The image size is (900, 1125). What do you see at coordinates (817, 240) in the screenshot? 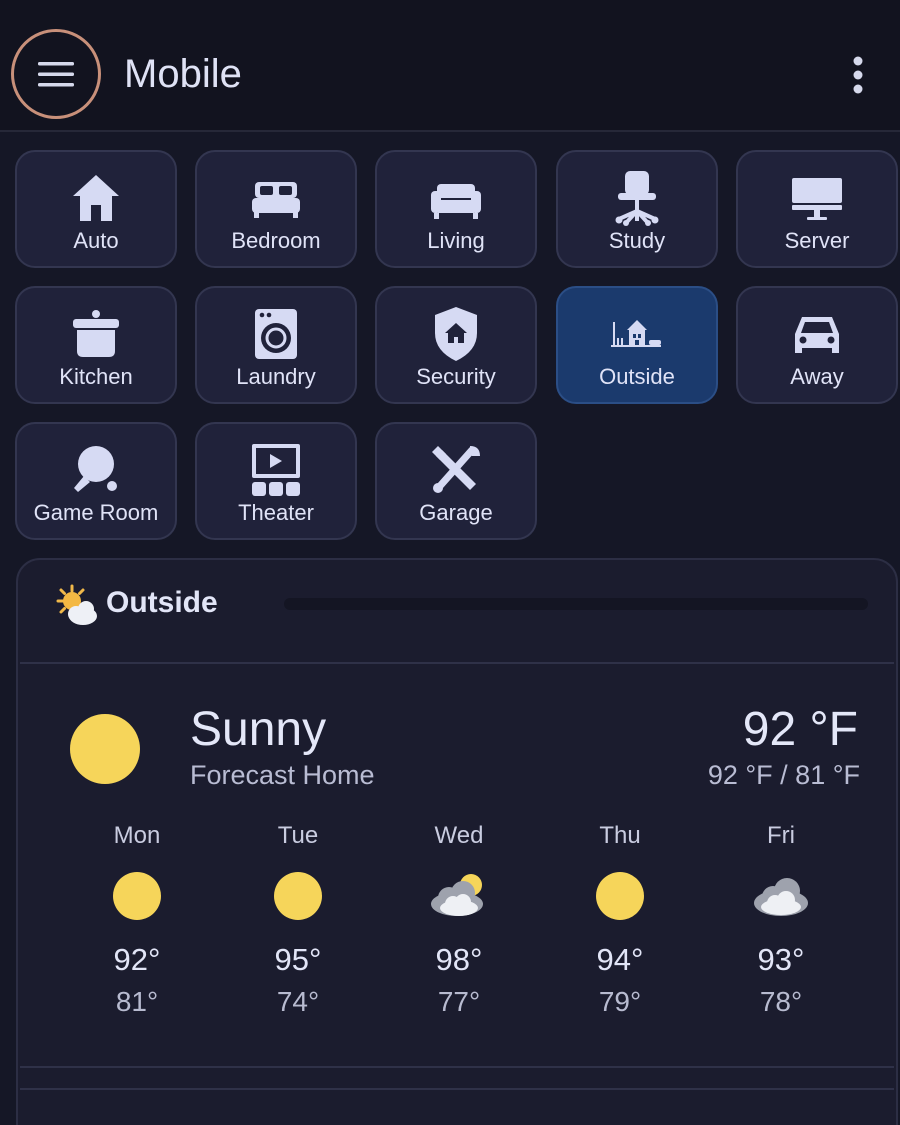
I see `tile-label: Server` at bounding box center [817, 240].